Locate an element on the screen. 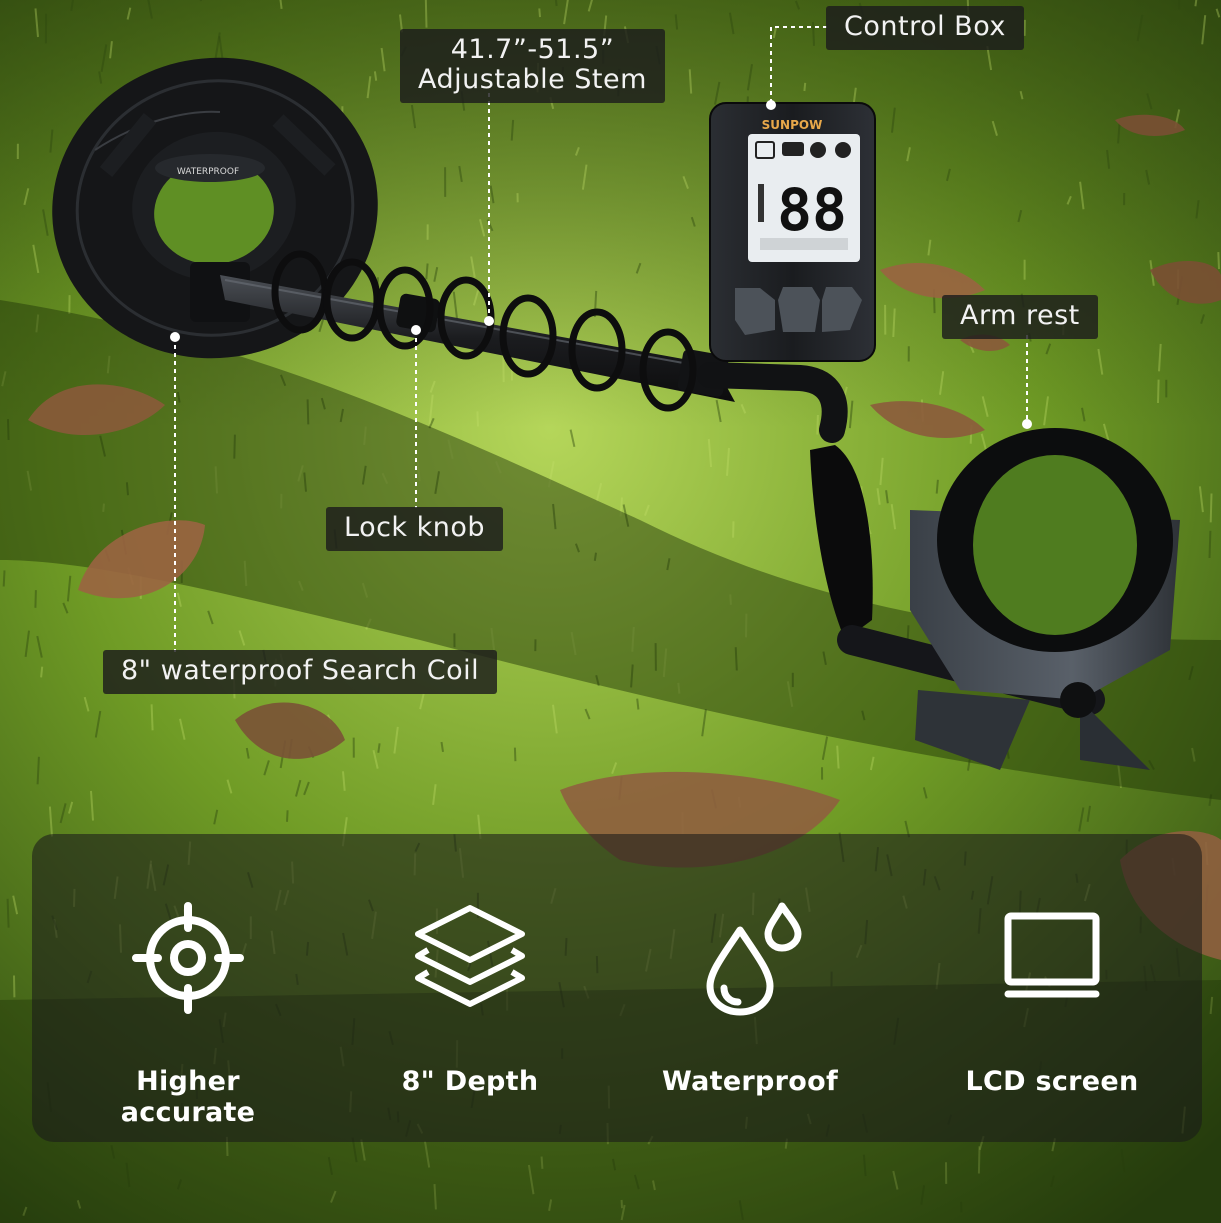  control-box: SUNPOW 88 is located at coordinates (792, 232).